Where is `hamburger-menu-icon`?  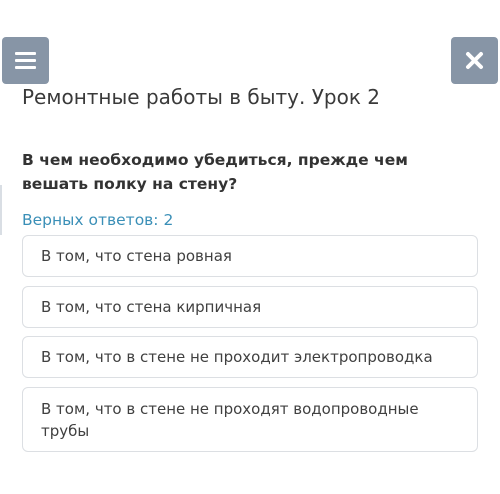
hamburger-menu-icon is located at coordinates (25, 53).